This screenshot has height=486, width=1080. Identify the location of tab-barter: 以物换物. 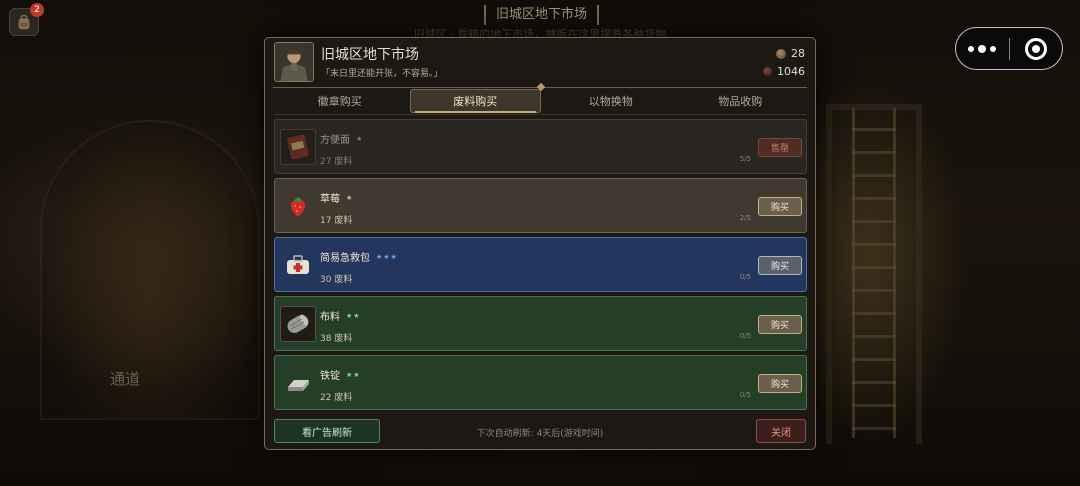
(611, 101).